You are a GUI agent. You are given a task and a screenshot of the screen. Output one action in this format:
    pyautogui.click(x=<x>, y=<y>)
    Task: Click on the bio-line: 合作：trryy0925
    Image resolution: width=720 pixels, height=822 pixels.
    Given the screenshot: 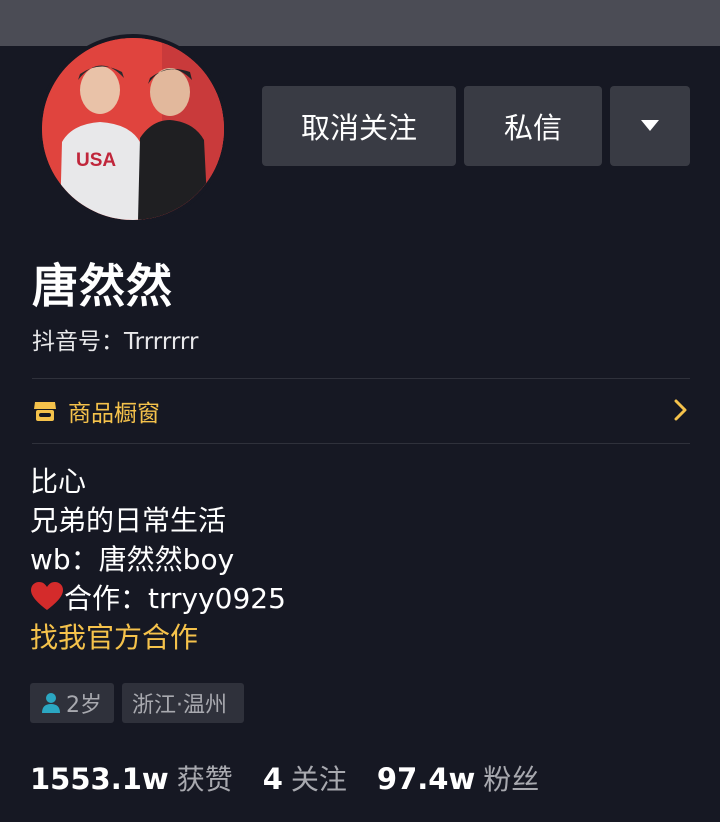 What is the action you would take?
    pyautogui.click(x=158, y=598)
    